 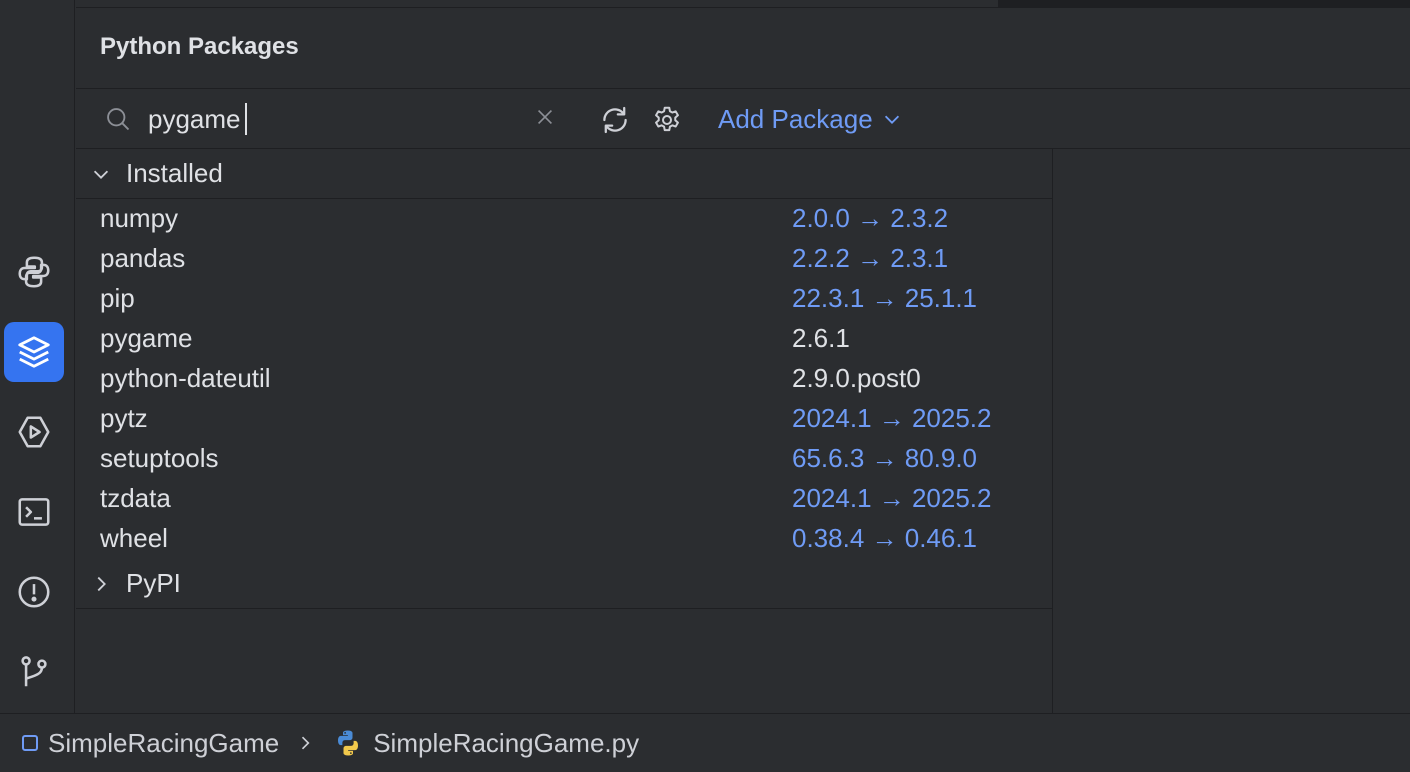 I want to click on package-name: pip, so click(x=117, y=298).